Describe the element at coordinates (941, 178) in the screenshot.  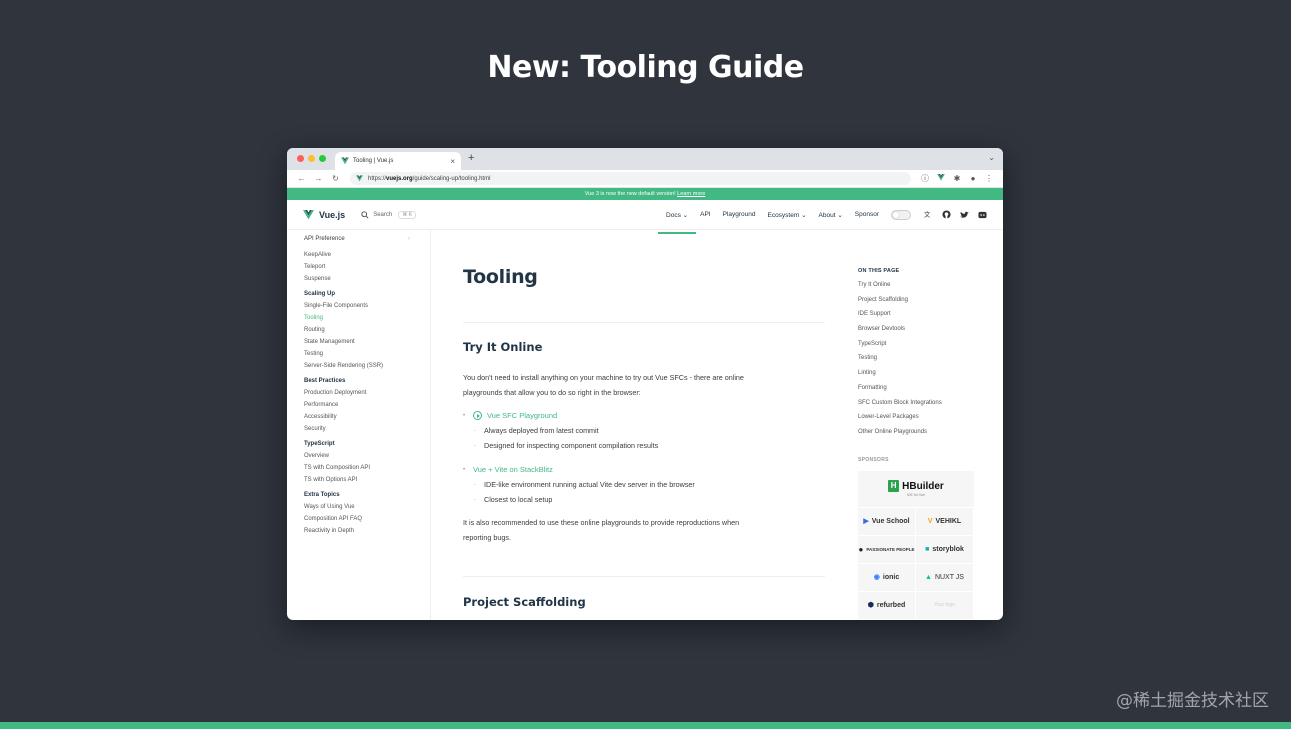
I see `vue-devtools-extension-icon` at that location.